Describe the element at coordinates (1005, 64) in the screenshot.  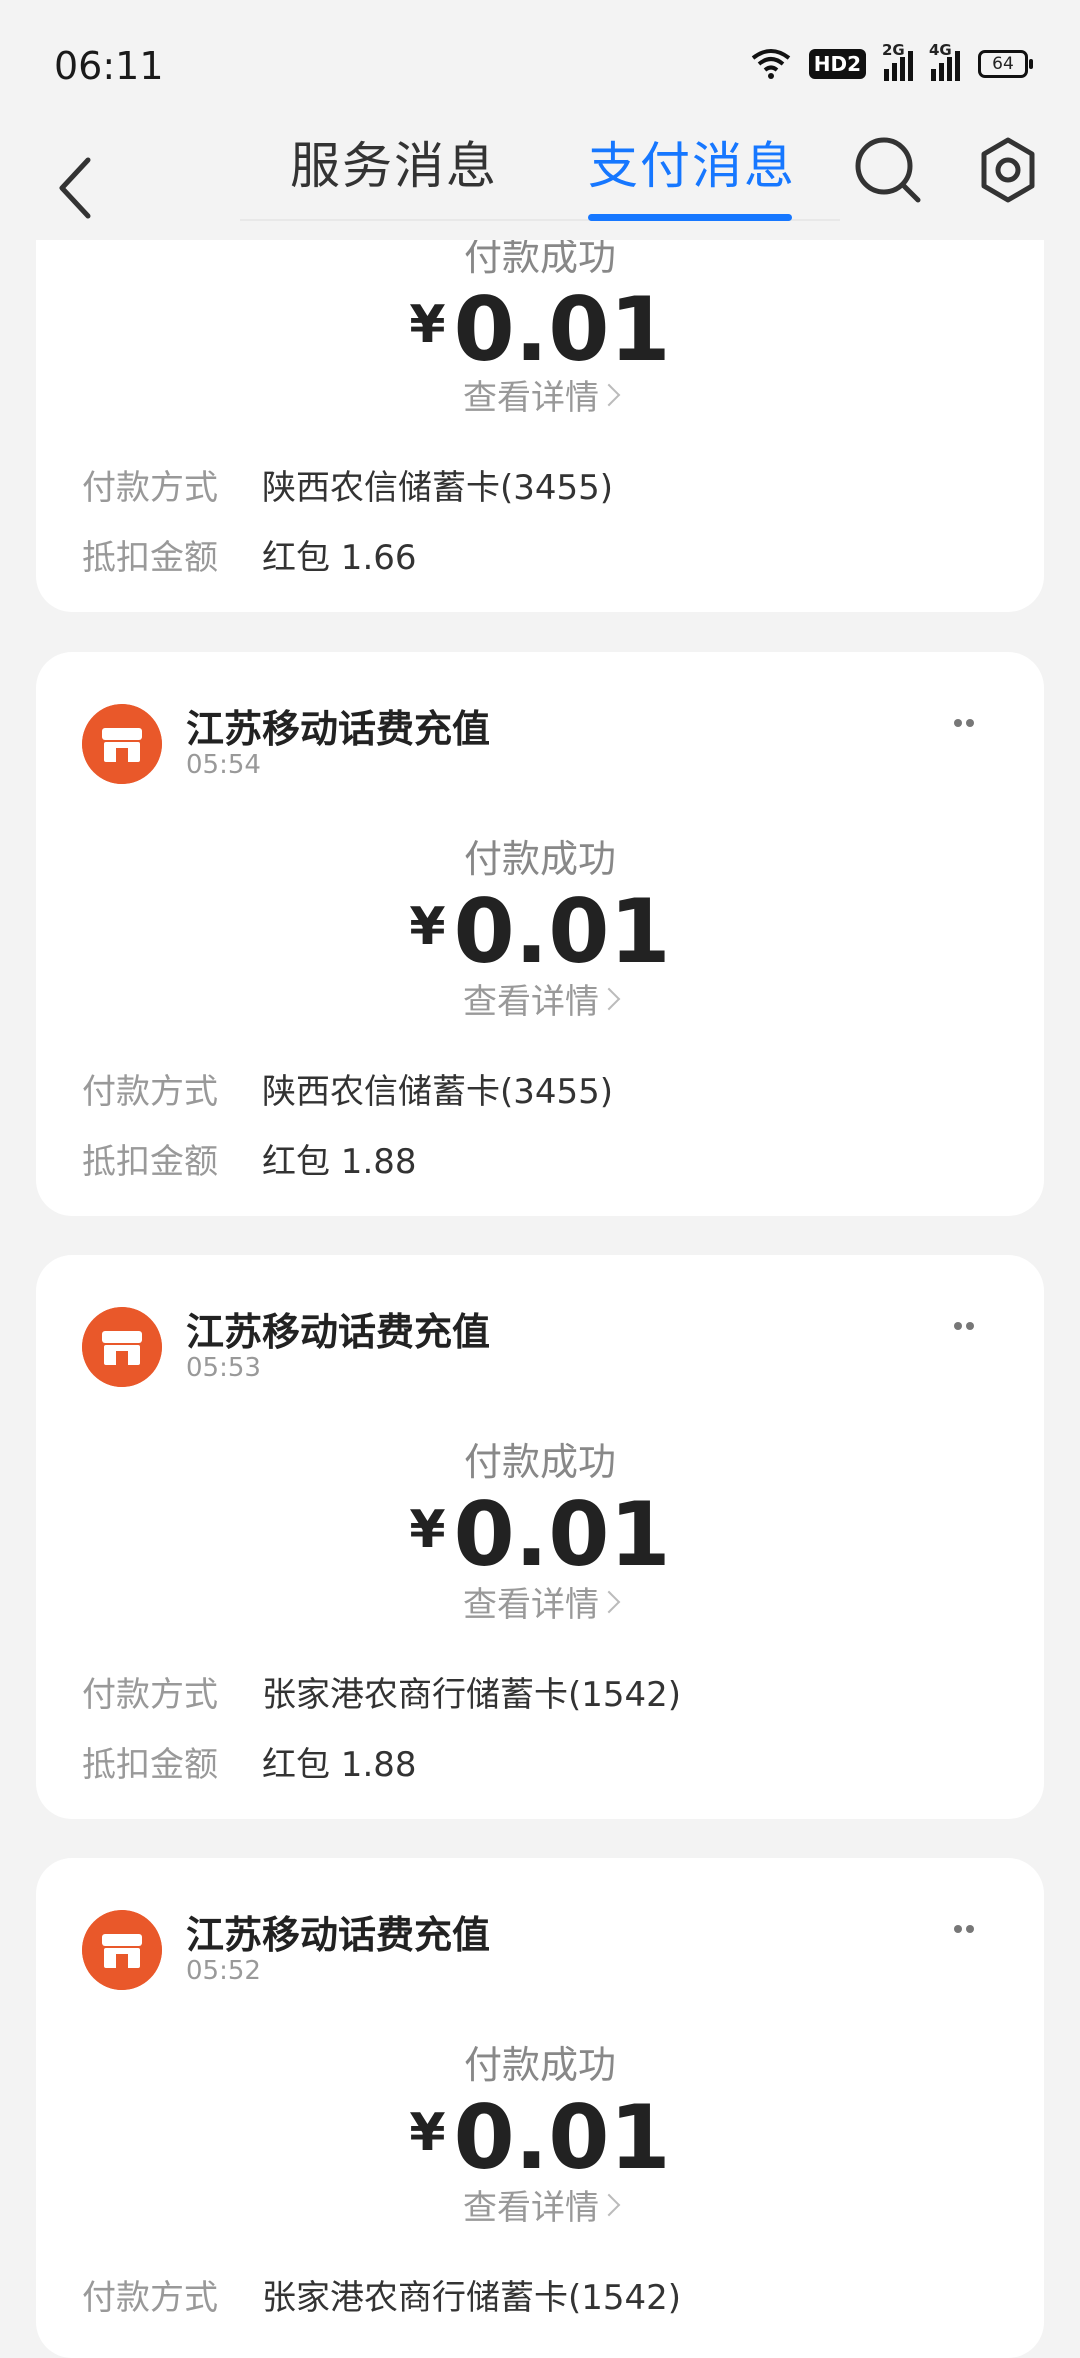
I see `battery-icon: 64` at that location.